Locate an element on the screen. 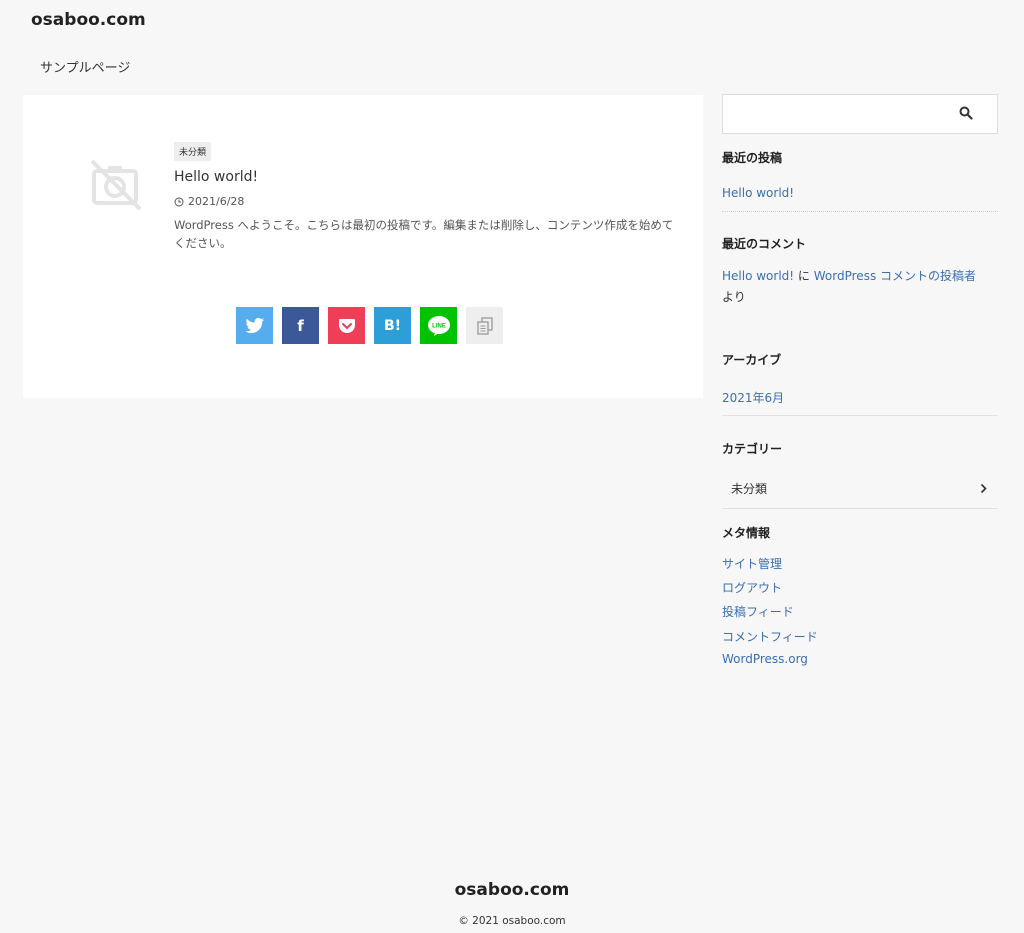  recent-comment-item: Hello world! に WordPress コメントの投稿者 より is located at coordinates (860, 287).